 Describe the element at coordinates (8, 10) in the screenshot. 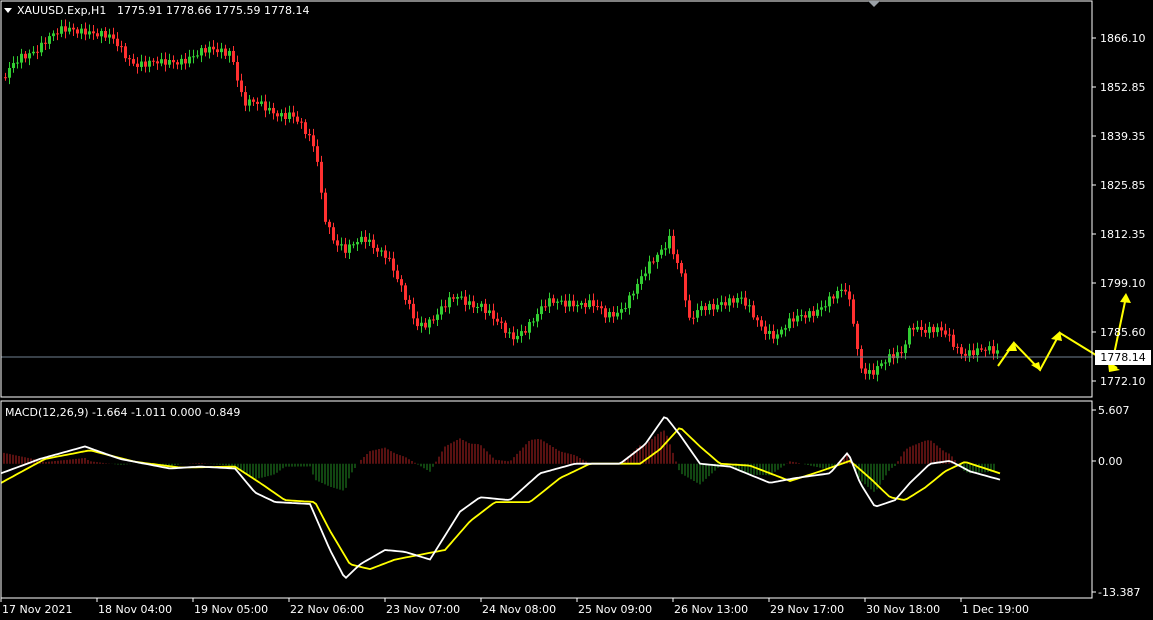

I see `collapse-arrow-icon` at that location.